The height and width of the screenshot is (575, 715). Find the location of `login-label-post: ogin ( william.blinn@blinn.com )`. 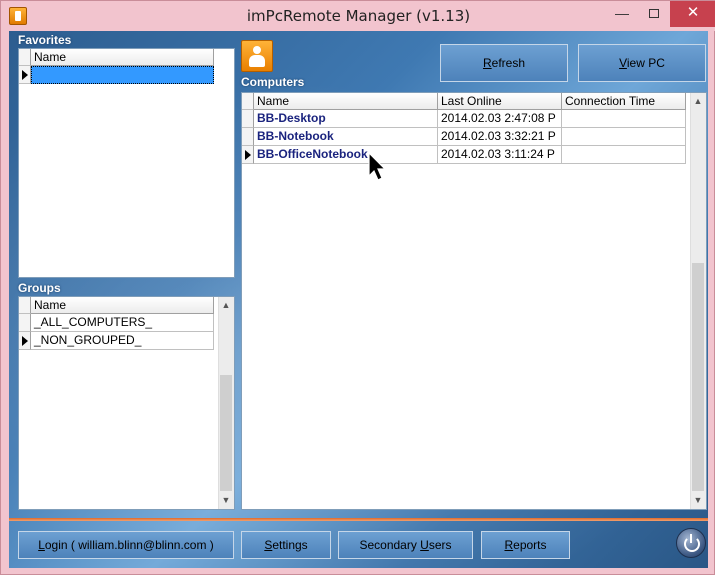

login-label-post: ogin ( william.blinn@blinn.com ) is located at coordinates (129, 545).